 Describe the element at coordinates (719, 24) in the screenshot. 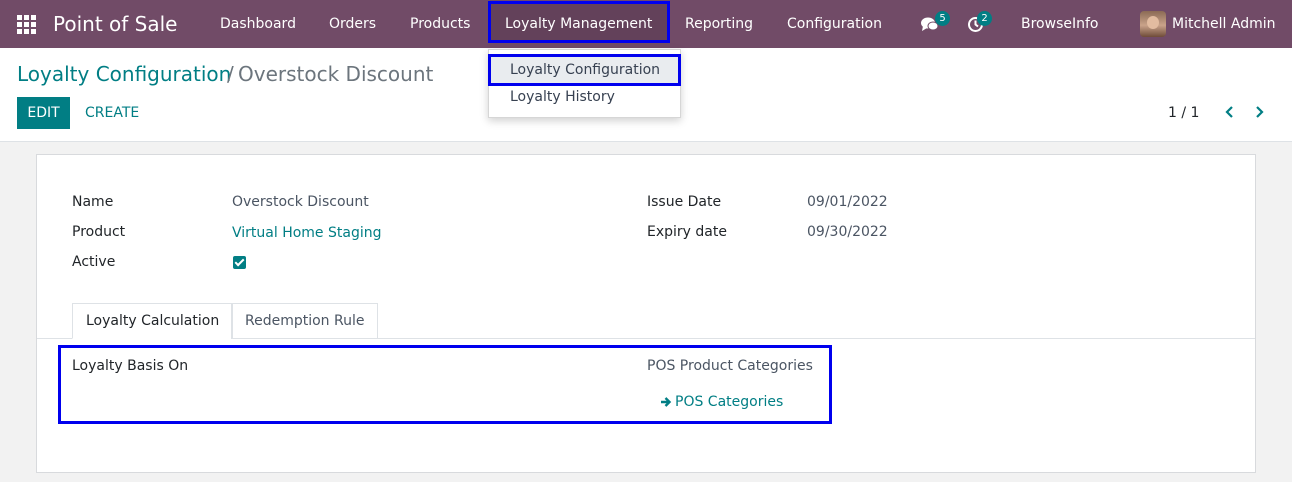

I see `menu-reporting: Reporting` at that location.